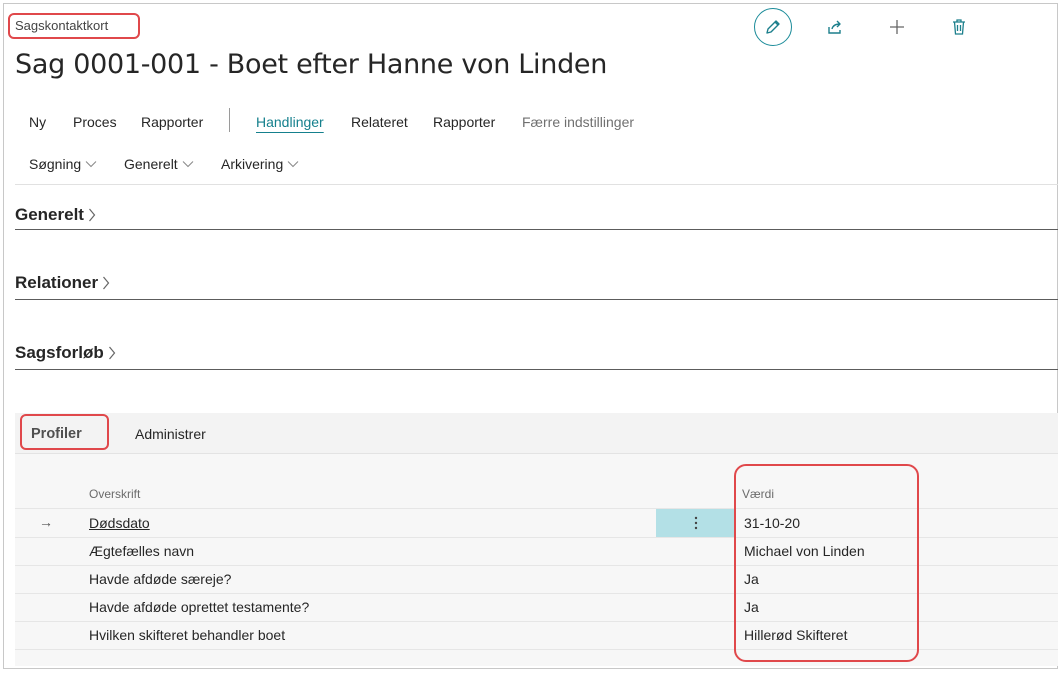  I want to click on trash-icon, so click(959, 27).